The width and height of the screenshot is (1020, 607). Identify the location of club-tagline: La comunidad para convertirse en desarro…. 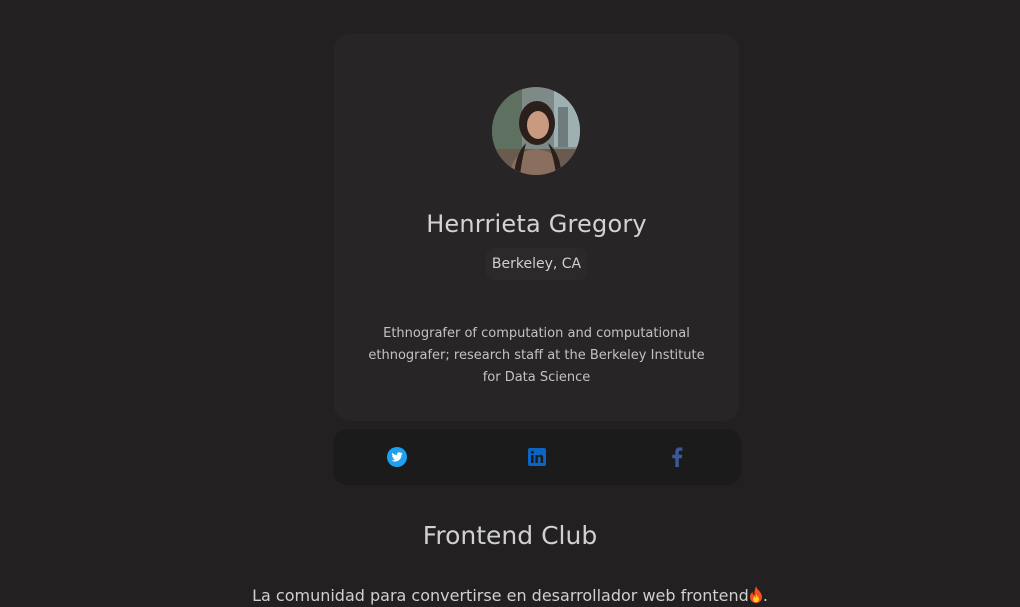
(510, 595).